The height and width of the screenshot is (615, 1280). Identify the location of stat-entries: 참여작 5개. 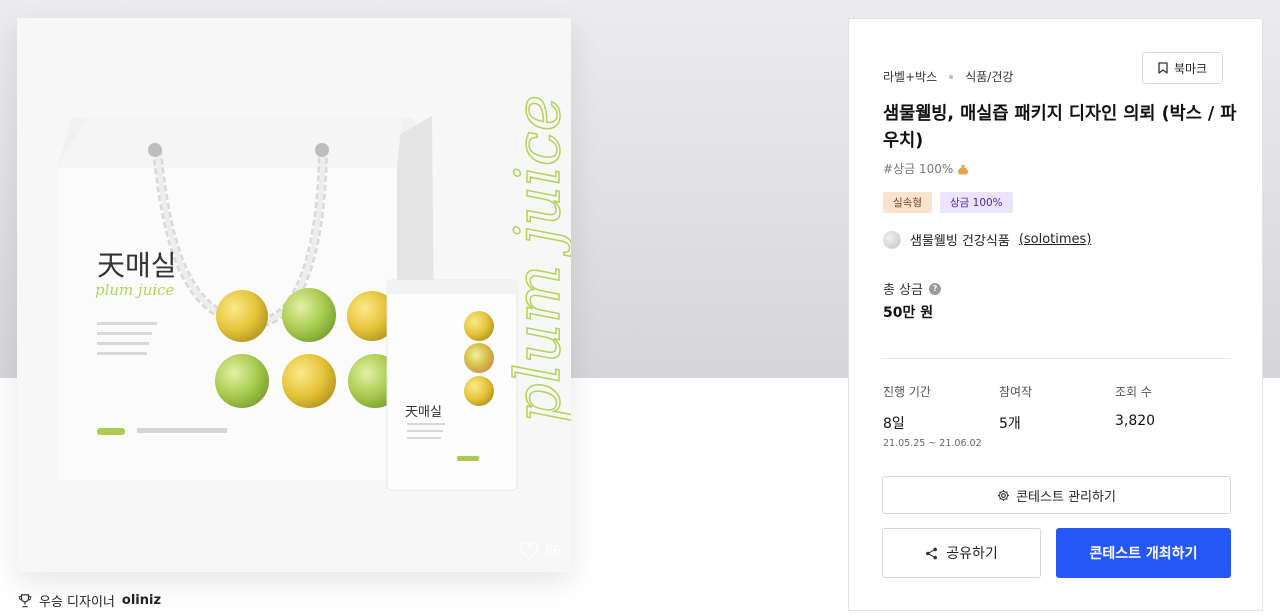
(1015, 408).